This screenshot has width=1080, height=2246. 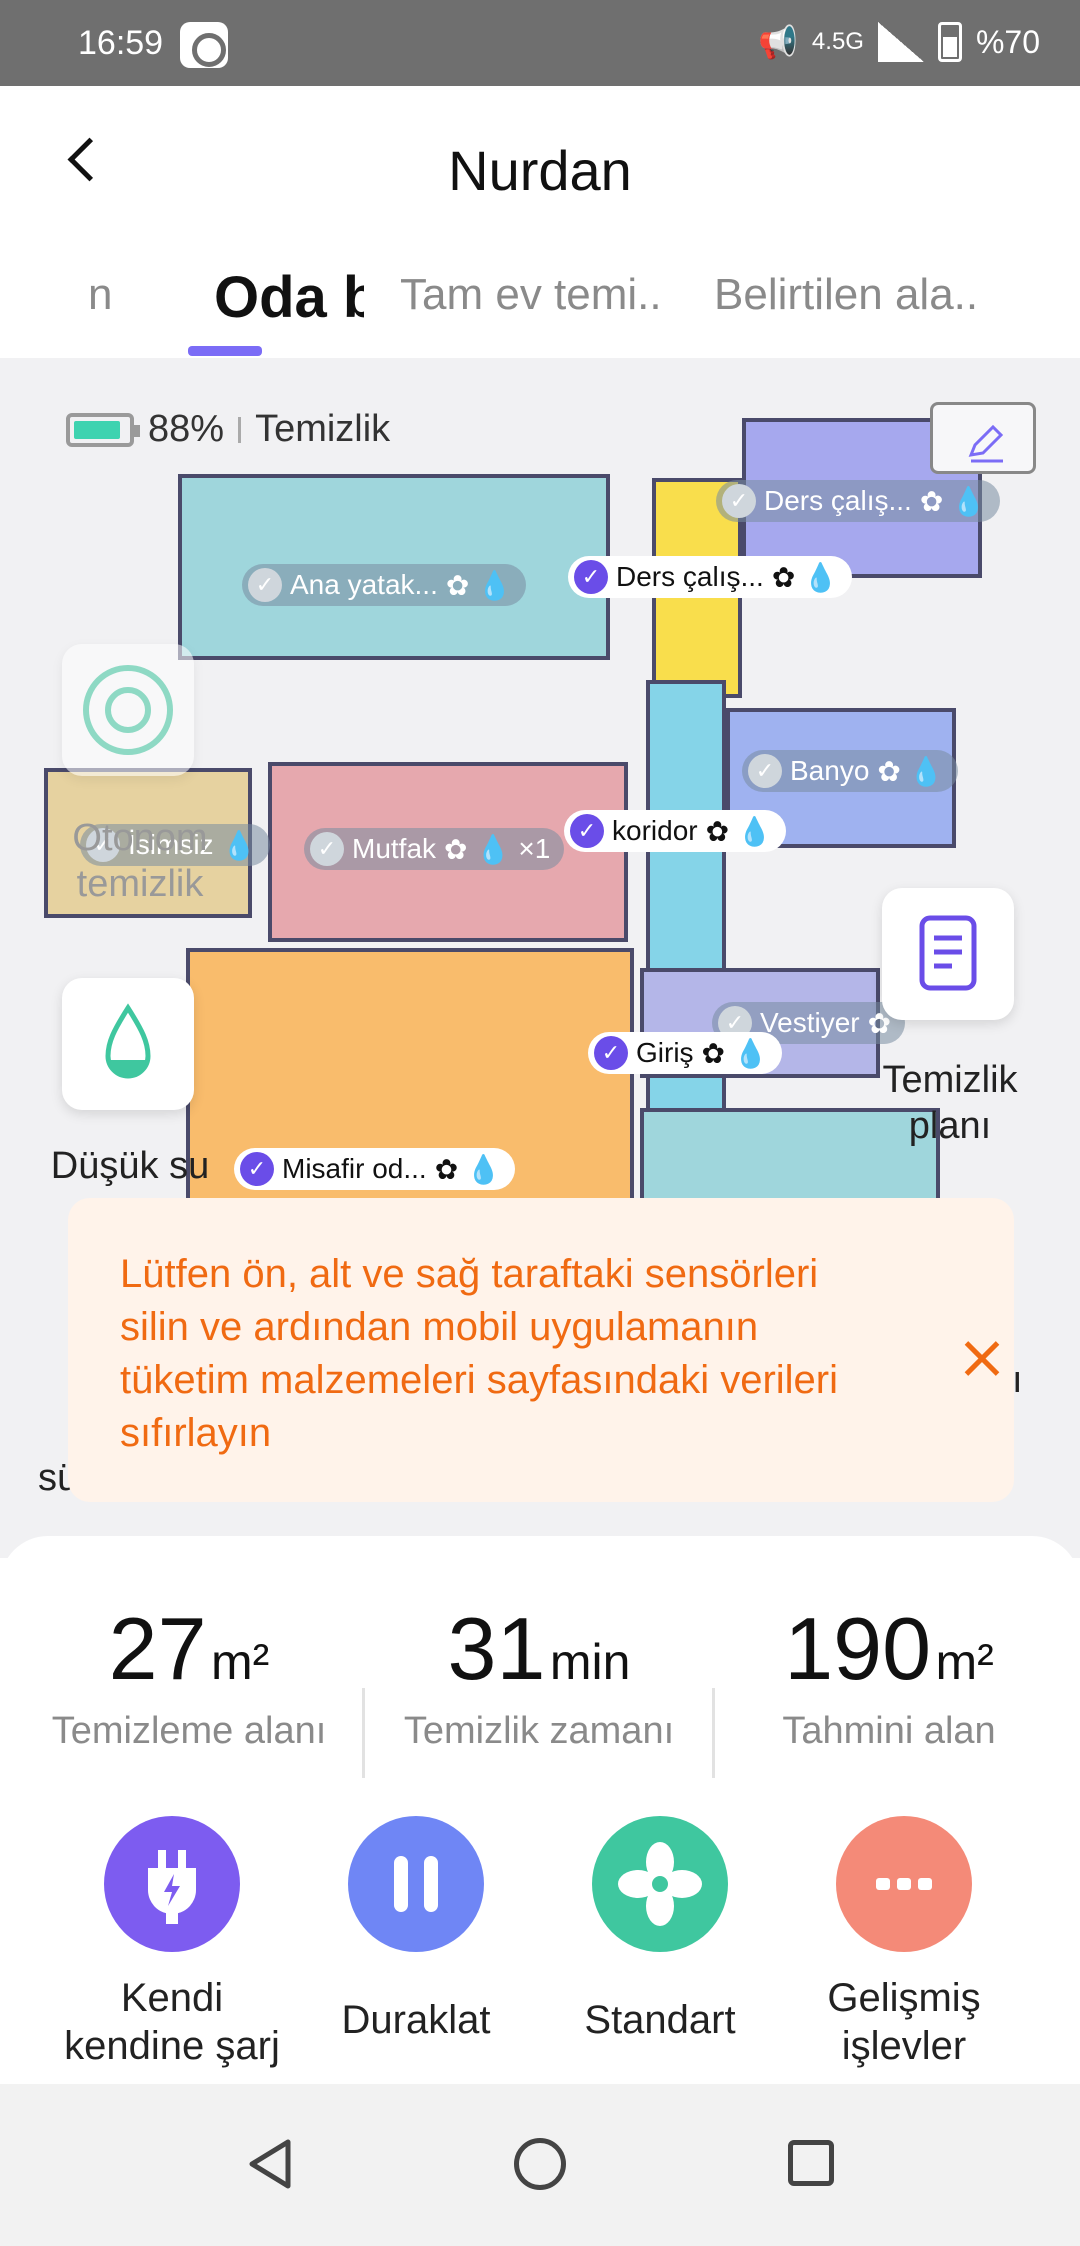 I want to click on action-label: Kendi kendine şarj, so click(x=172, y=2022).